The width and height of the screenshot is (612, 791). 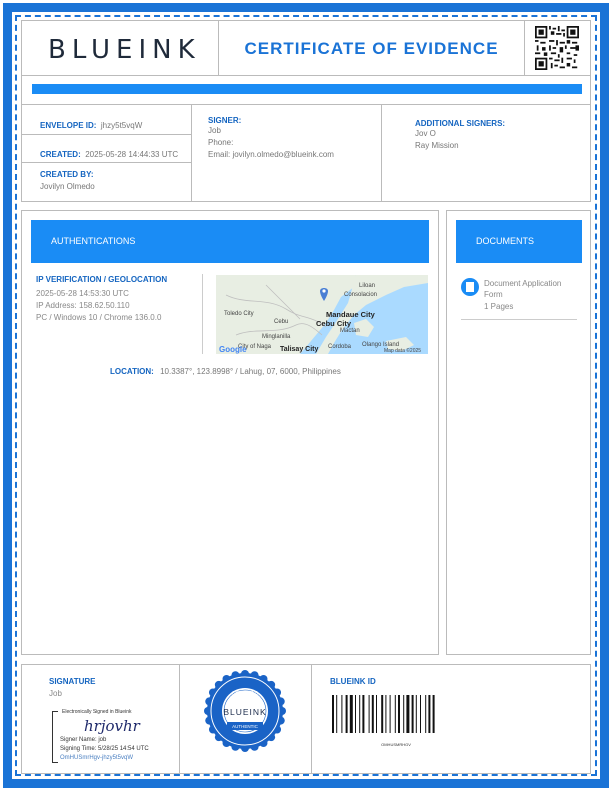 What do you see at coordinates (271, 154) in the screenshot?
I see `signer-email: Email: jovilyn.olmedo@blueink.com` at bounding box center [271, 154].